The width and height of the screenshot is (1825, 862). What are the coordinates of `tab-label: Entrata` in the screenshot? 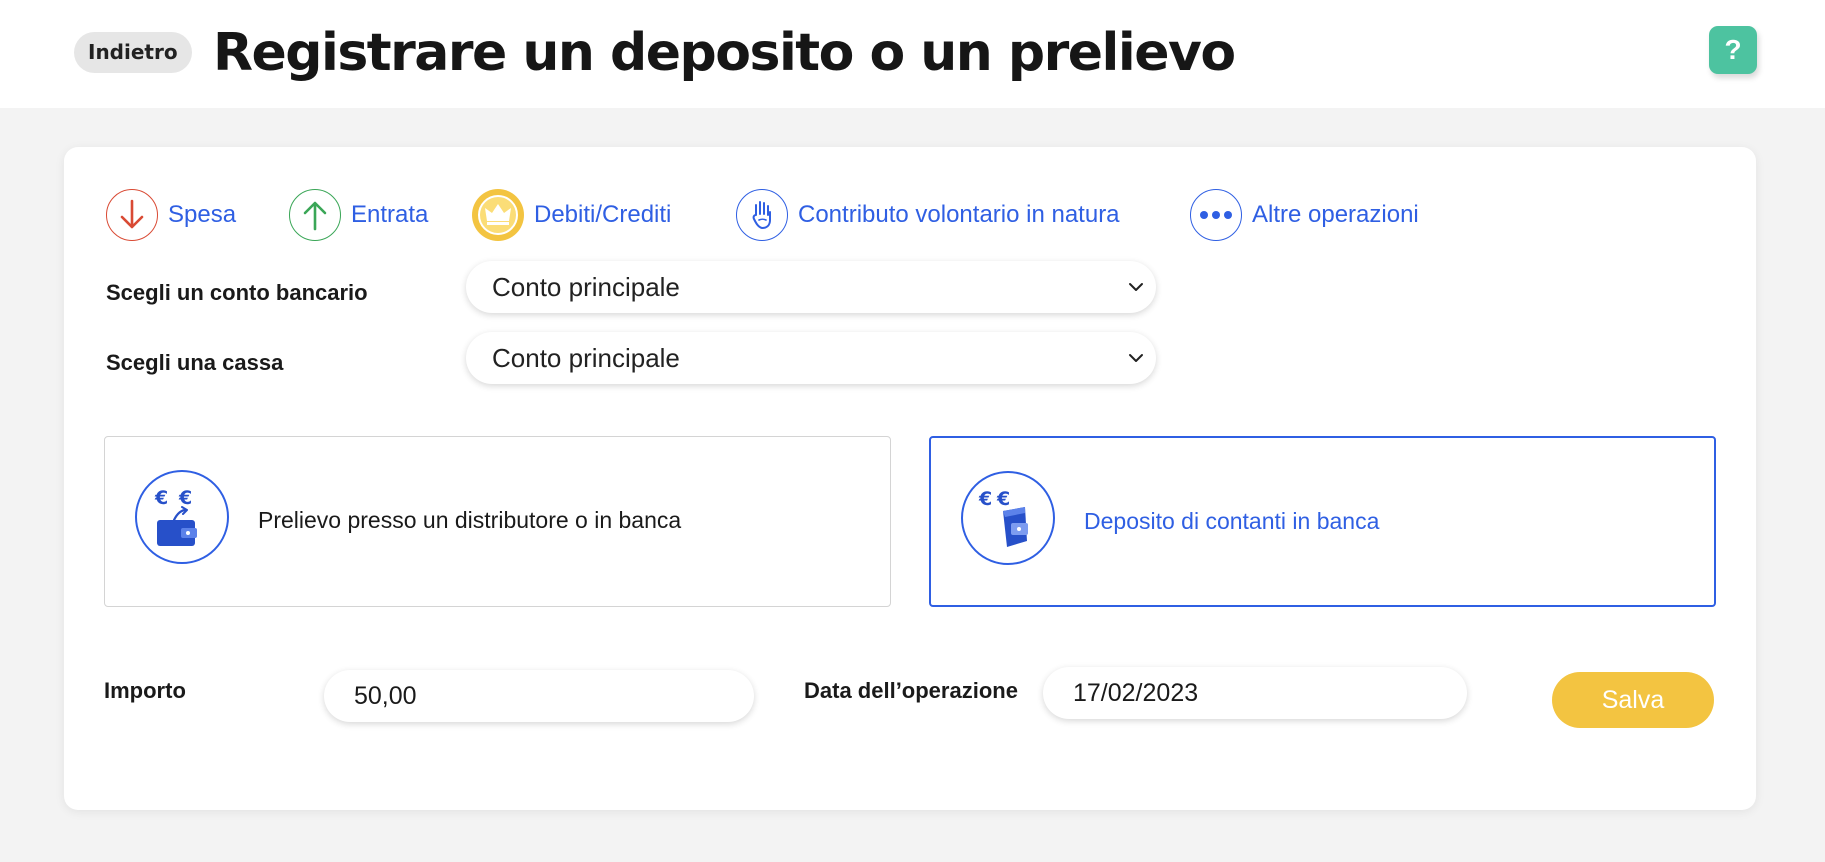 It's located at (390, 214).